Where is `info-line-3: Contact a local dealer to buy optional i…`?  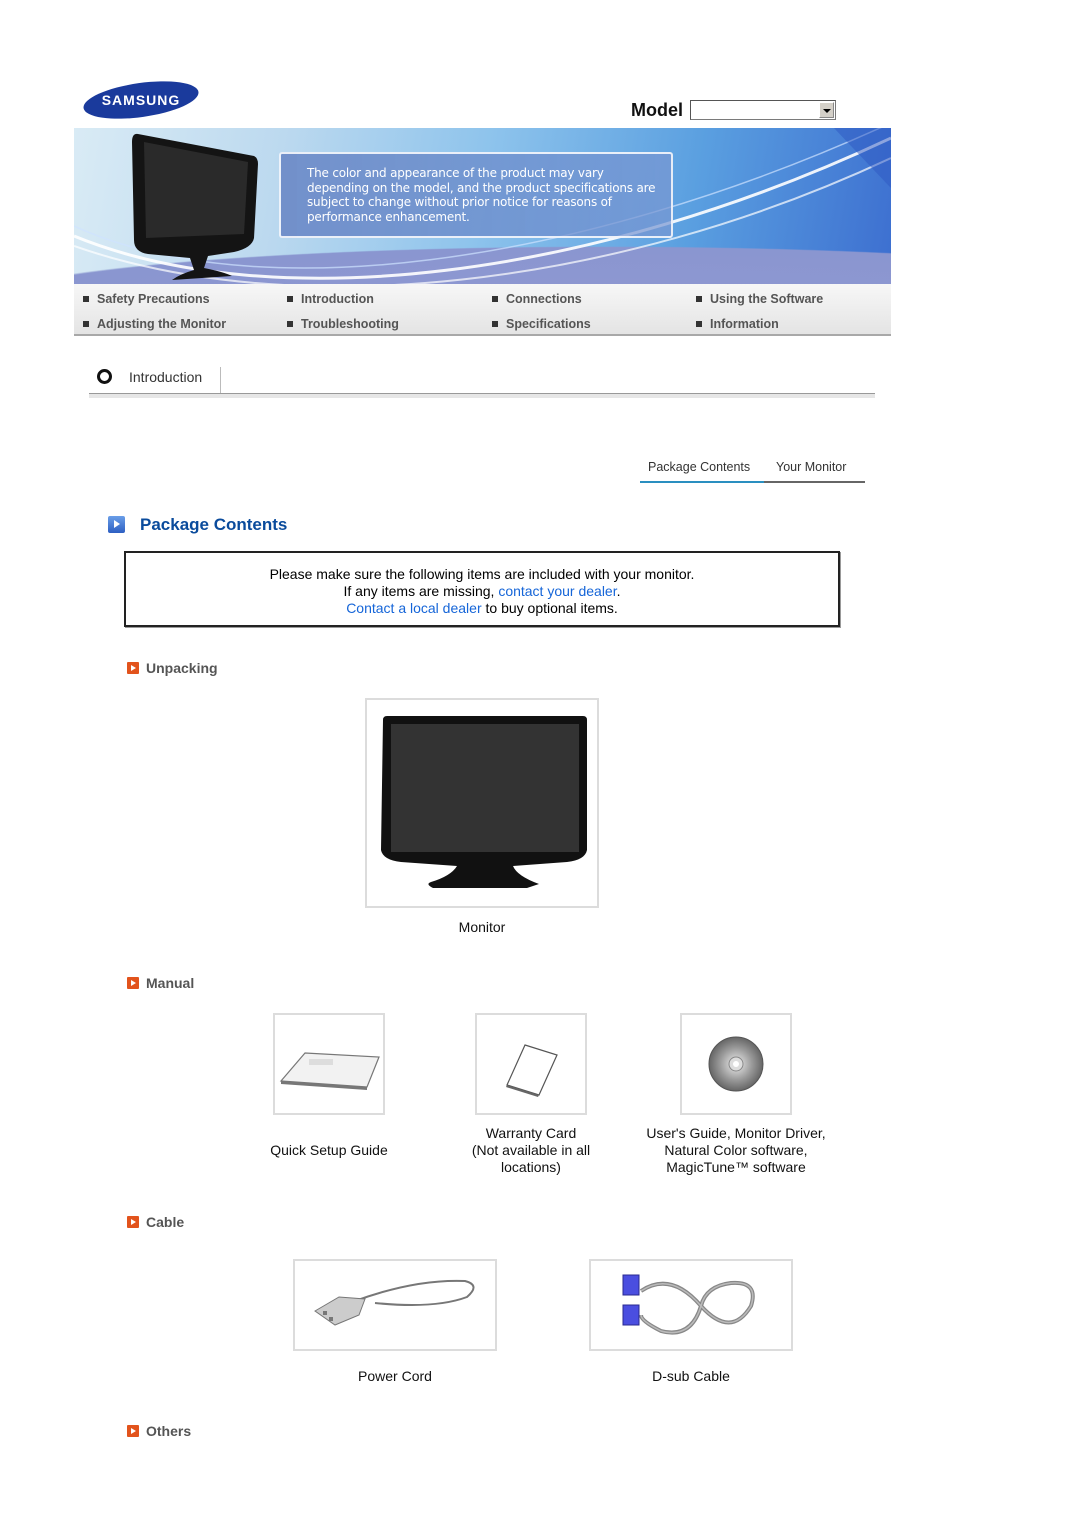
info-line-3: Contact a local dealer to buy optional i… is located at coordinates (482, 608).